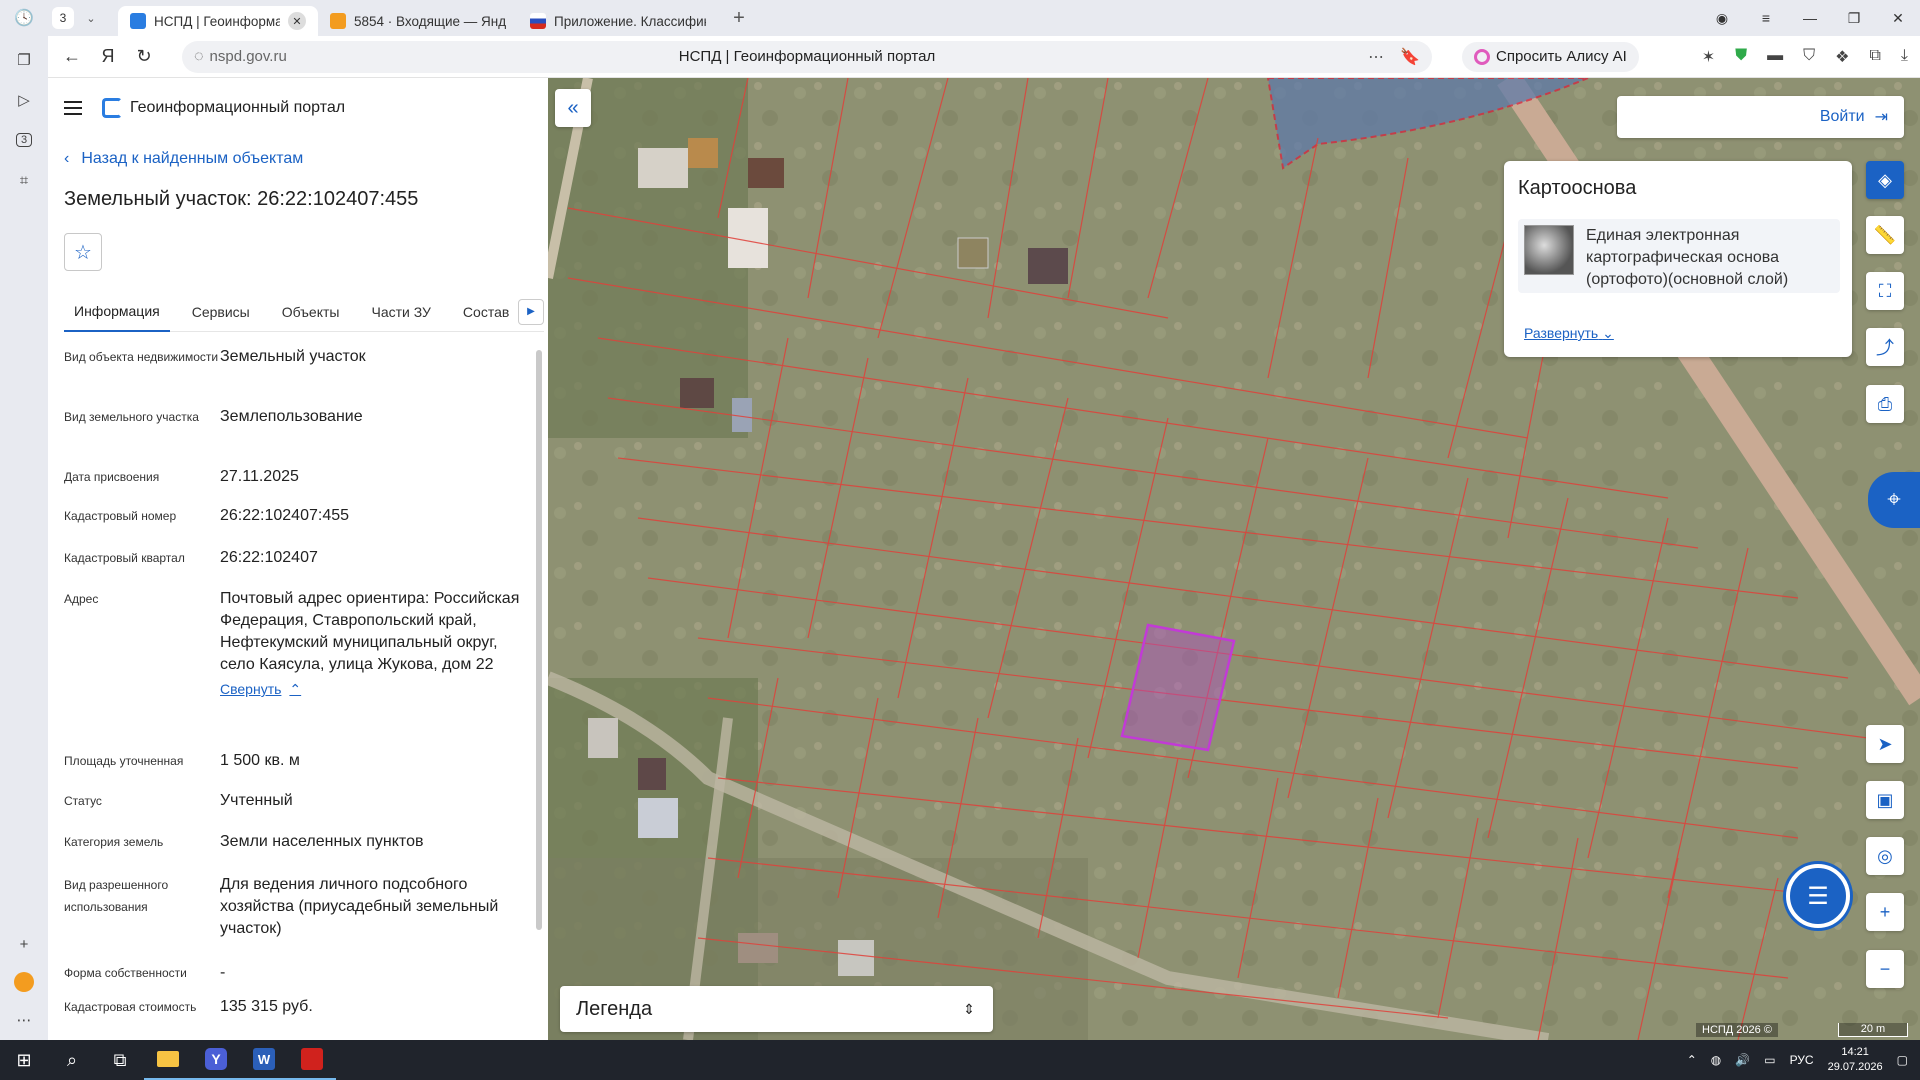 This screenshot has width=1920, height=1080. Describe the element at coordinates (1376, 57) in the screenshot. I see `more-dots-icon: ⋯` at that location.